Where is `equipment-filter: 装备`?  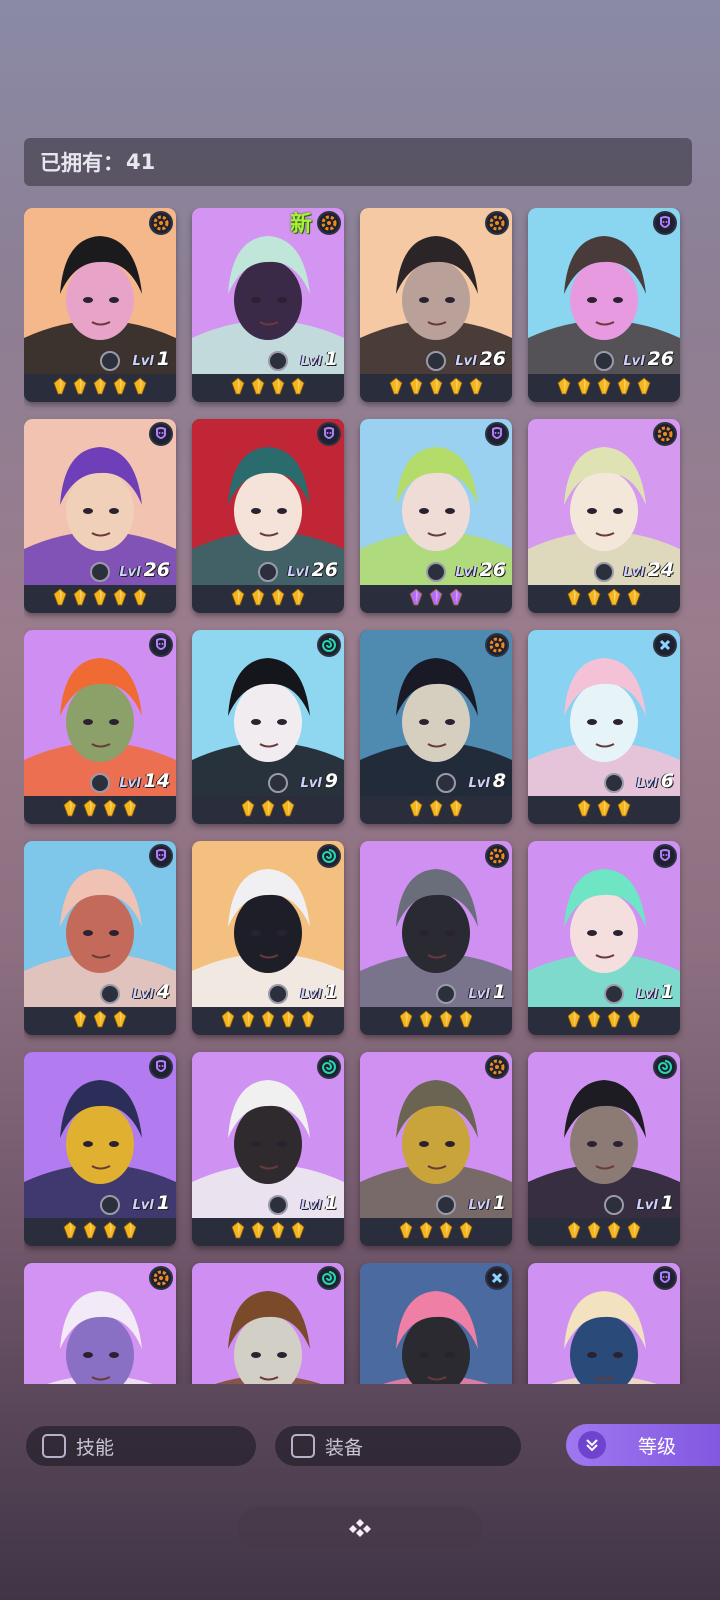
equipment-filter: 装备 is located at coordinates (398, 1446).